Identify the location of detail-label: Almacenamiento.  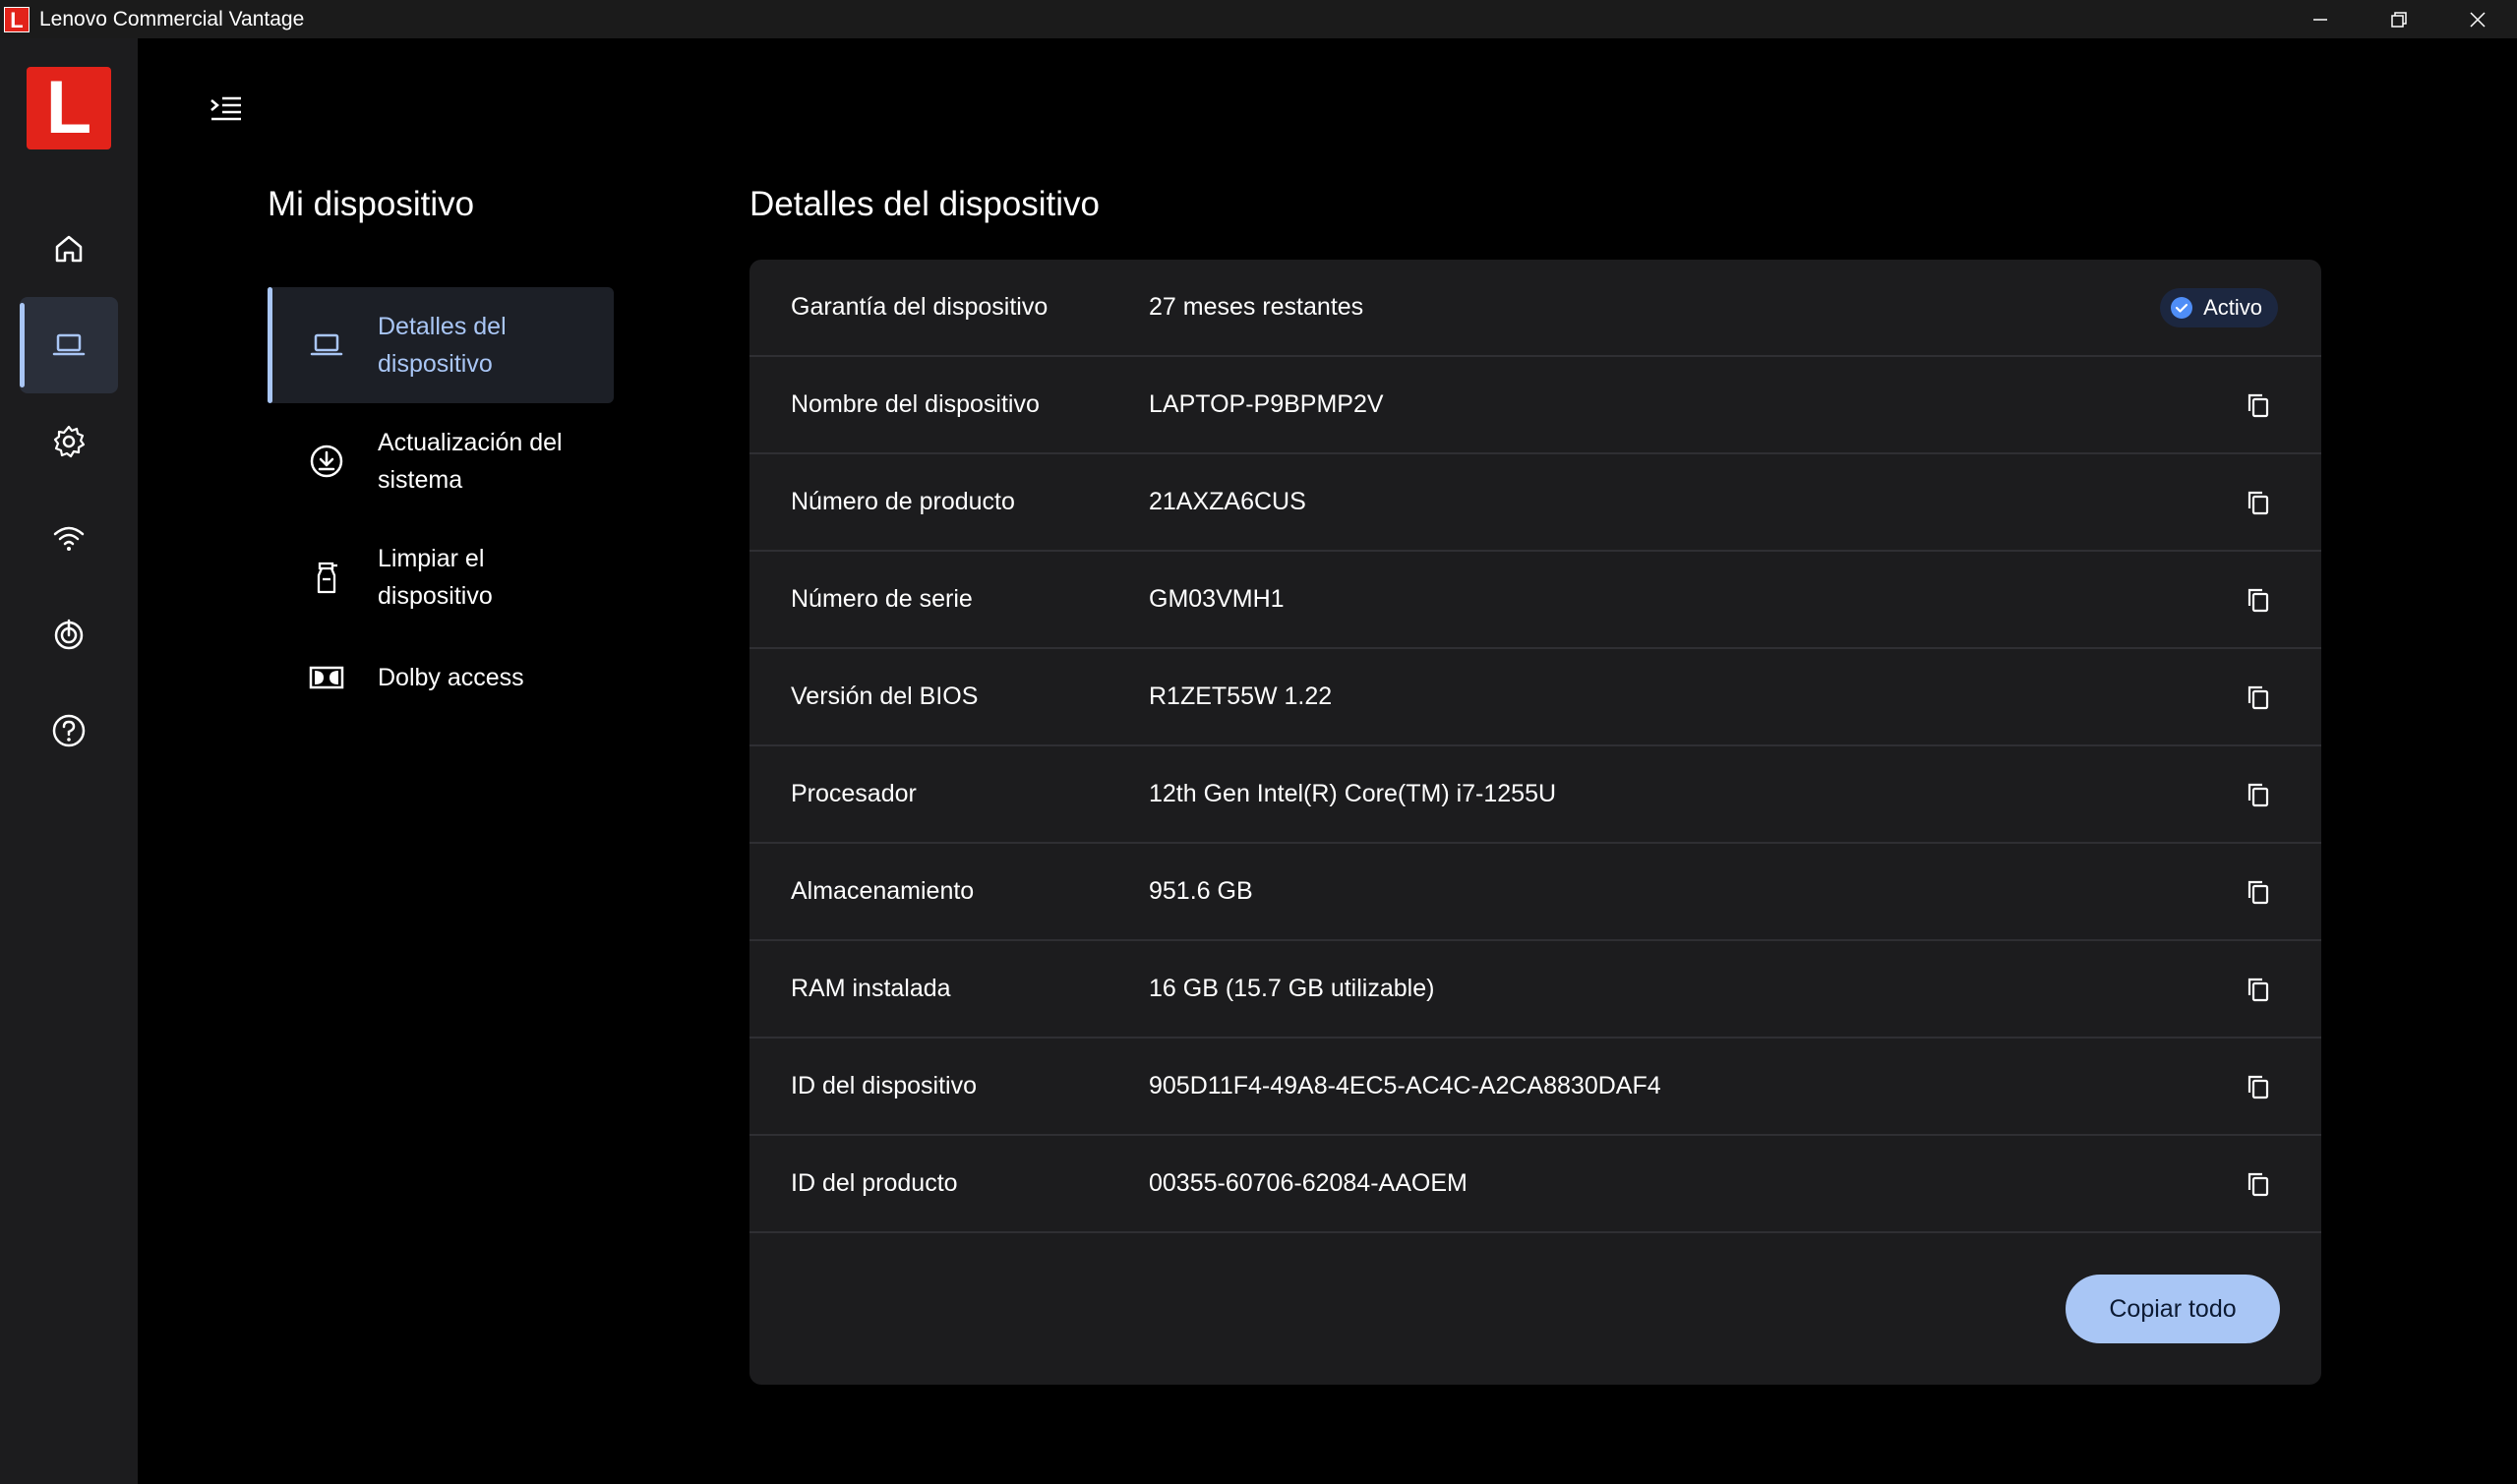
(883, 891).